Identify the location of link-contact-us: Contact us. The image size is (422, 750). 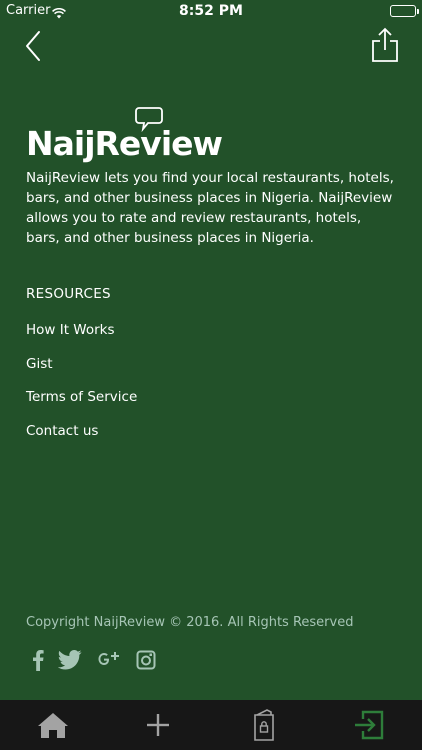
(81, 440).